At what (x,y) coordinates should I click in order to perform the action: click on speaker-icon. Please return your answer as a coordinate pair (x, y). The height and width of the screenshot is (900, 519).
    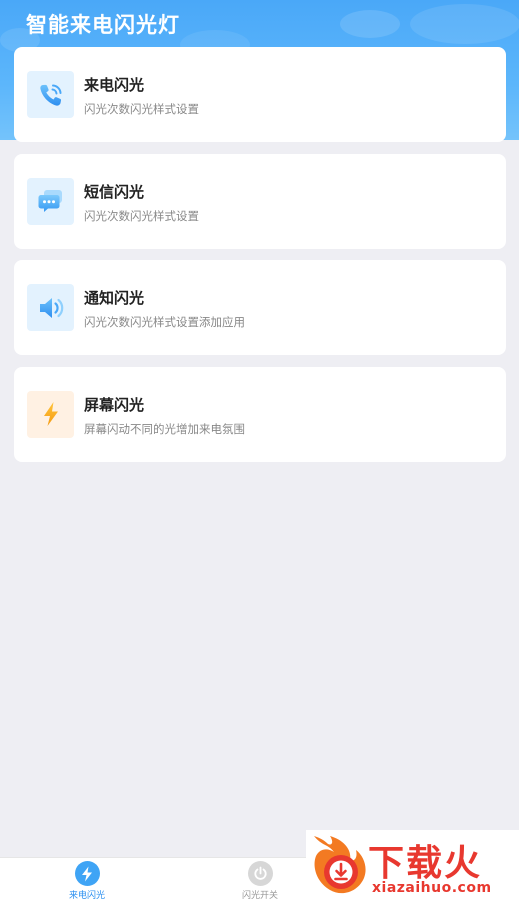
    Looking at the image, I should click on (50, 307).